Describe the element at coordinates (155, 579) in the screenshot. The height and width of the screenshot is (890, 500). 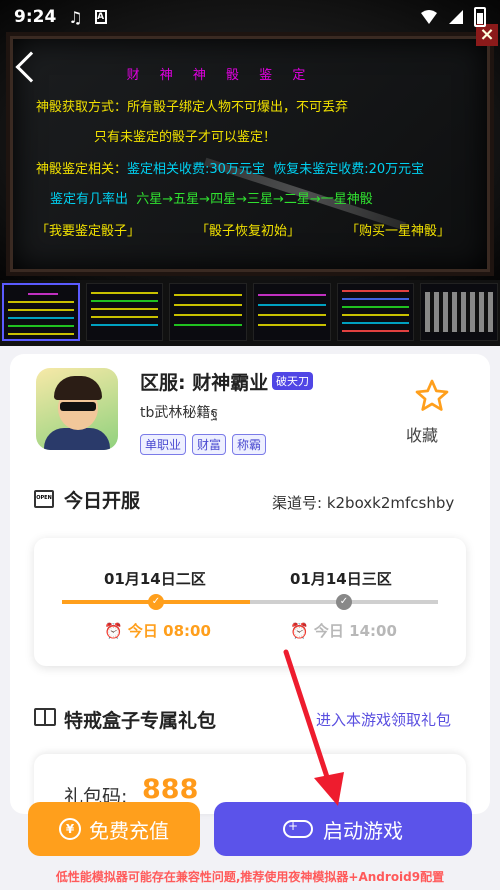
I see `server-1-name: 01月14日二区` at that location.